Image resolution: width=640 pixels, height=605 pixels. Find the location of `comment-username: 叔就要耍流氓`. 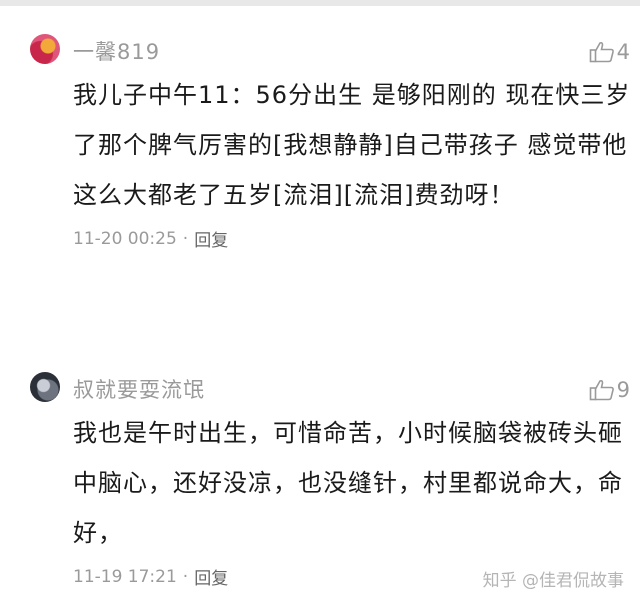

comment-username: 叔就要耍流氓 is located at coordinates (139, 389).